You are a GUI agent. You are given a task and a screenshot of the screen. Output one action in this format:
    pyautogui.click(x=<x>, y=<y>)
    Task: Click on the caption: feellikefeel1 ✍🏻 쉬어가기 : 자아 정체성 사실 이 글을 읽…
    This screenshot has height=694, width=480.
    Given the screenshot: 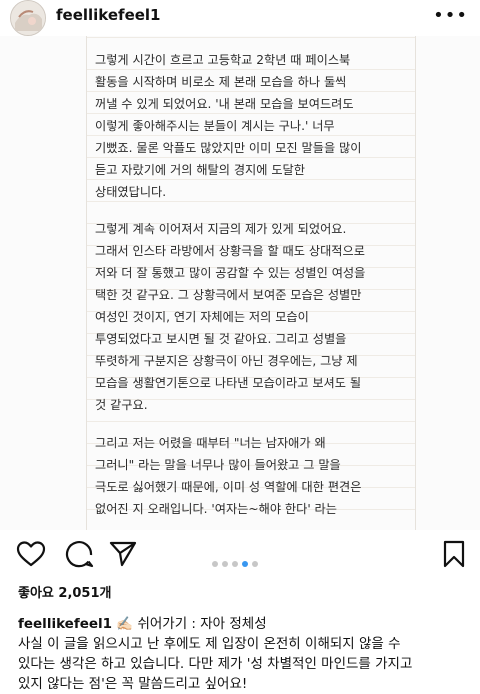 What is the action you would take?
    pyautogui.click(x=244, y=654)
    